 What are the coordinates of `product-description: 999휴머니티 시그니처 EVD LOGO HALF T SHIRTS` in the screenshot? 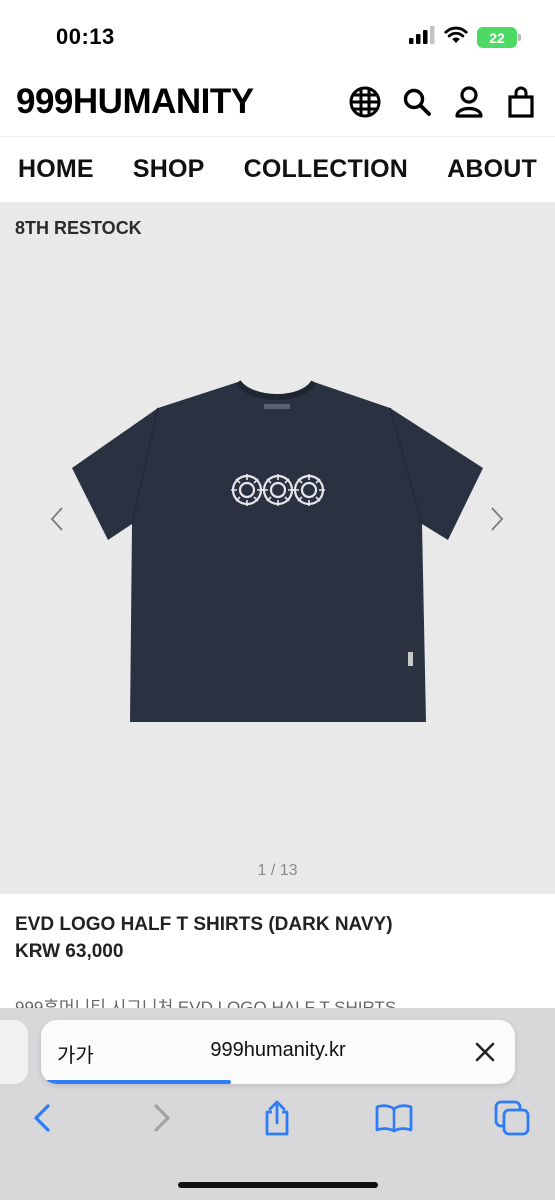 It's located at (206, 1003).